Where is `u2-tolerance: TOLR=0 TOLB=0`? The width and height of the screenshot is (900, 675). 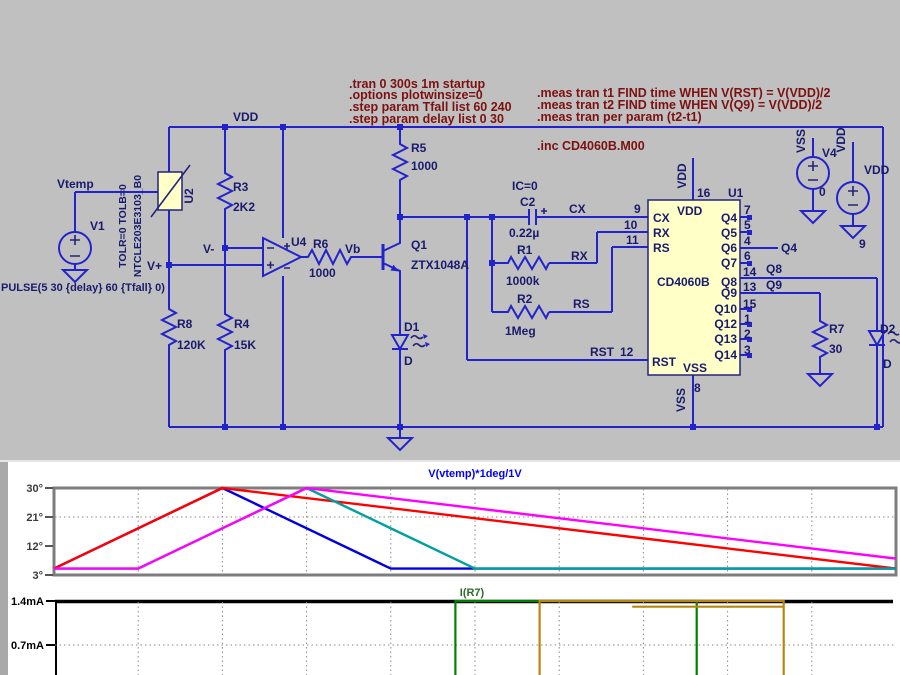 u2-tolerance: TOLR=0 TOLB=0 is located at coordinates (123, 226).